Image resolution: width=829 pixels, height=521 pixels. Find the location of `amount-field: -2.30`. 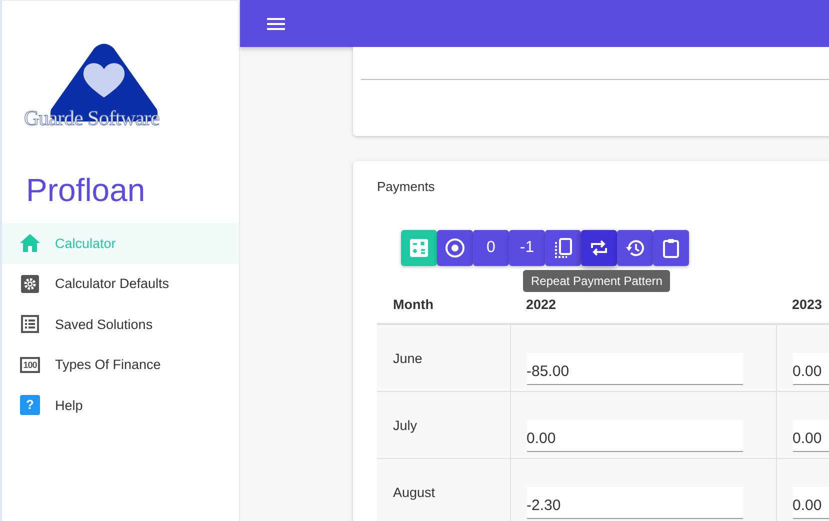

amount-field: -2.30 is located at coordinates (634, 503).